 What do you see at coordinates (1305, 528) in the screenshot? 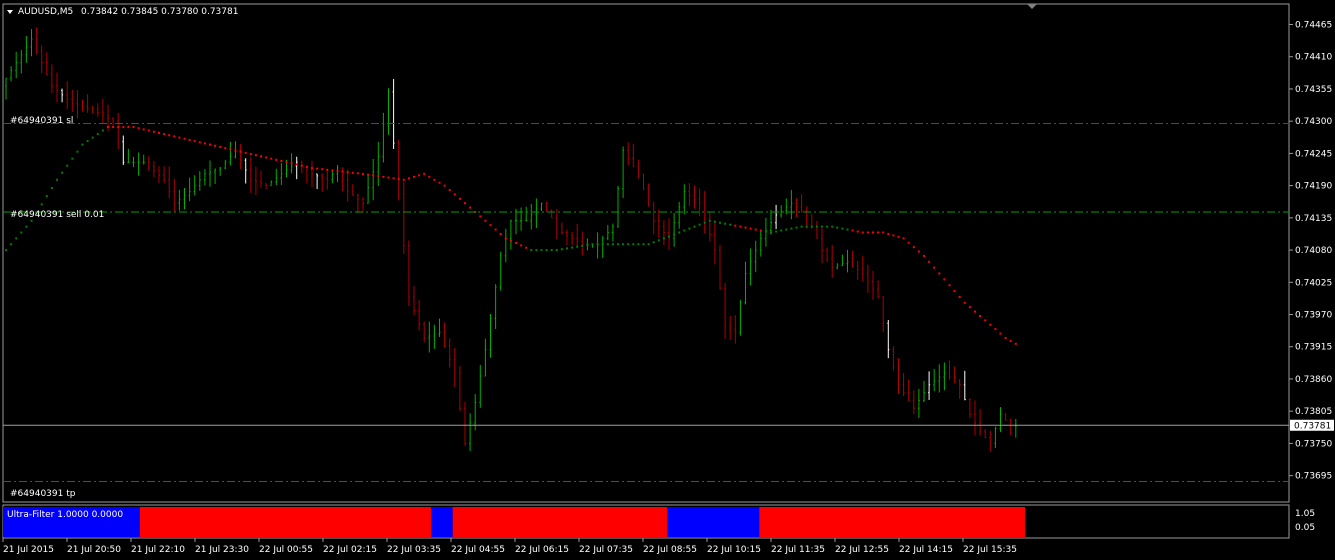
I see `indicator-scale-low: 0.05` at bounding box center [1305, 528].